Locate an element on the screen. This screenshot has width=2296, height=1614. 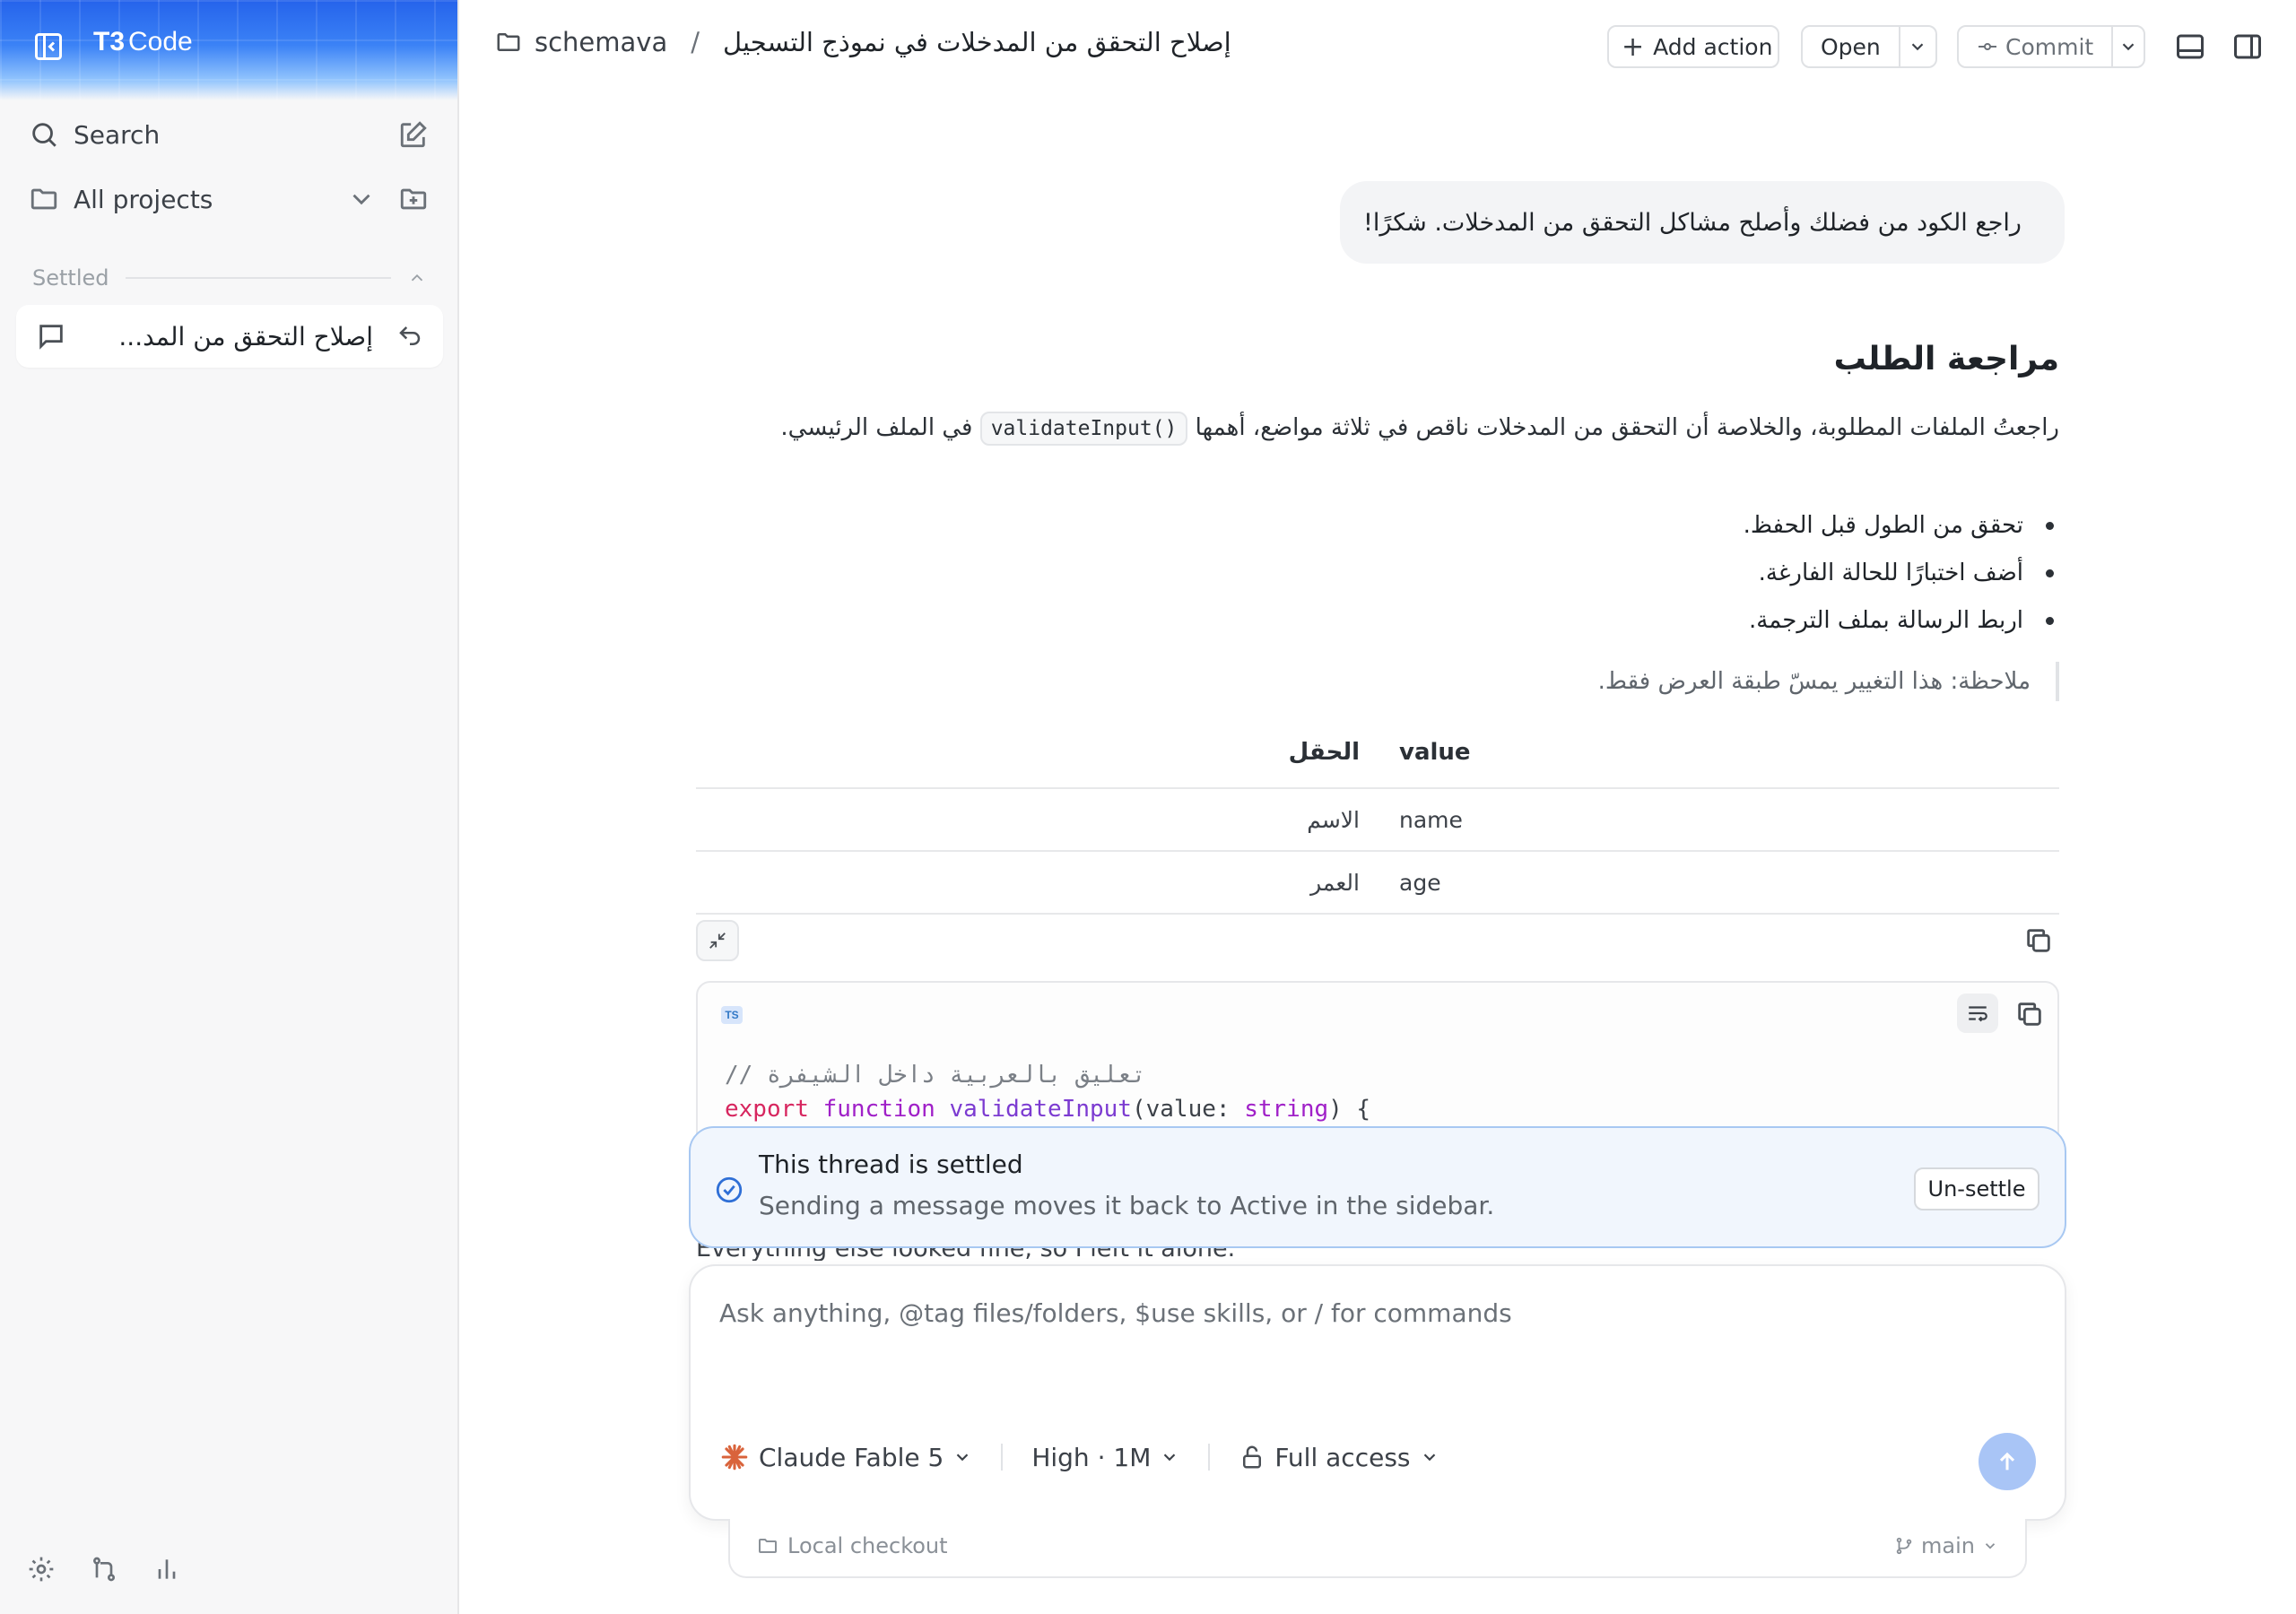
brand-header: T3 Code is located at coordinates (228, 50).